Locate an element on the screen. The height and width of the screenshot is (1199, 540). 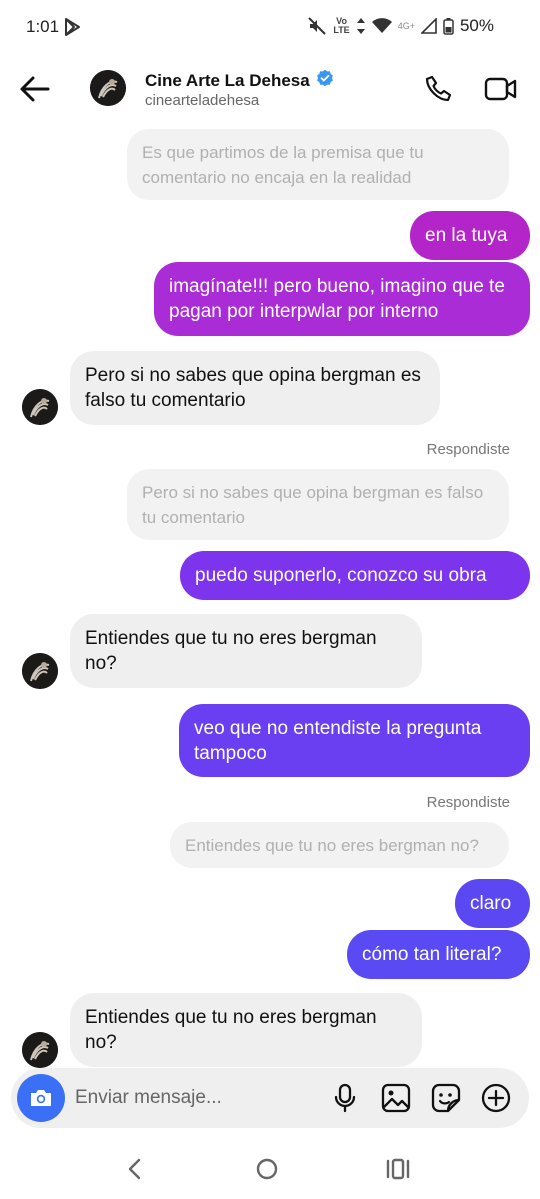
sent-message: en la tuya is located at coordinates (470, 235).